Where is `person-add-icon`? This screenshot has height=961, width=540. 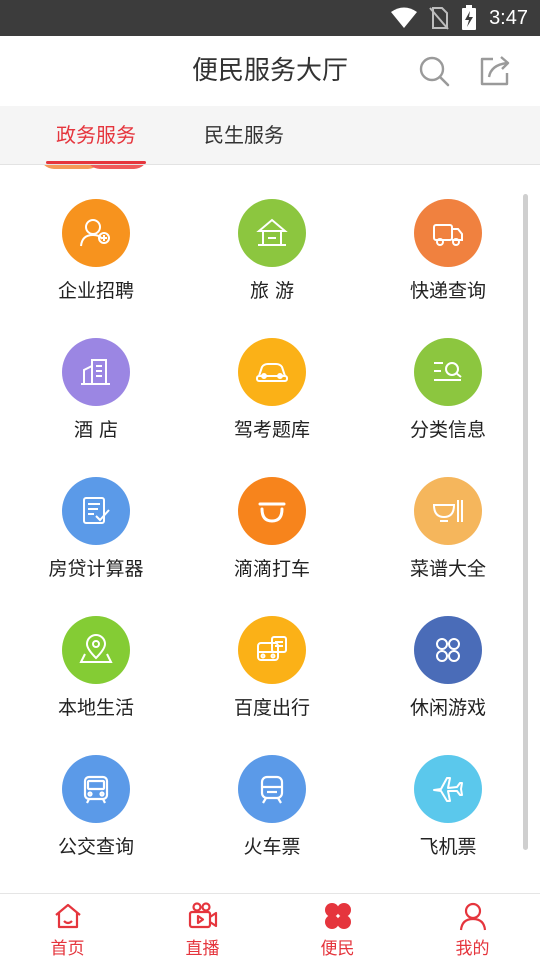
person-add-icon is located at coordinates (96, 233).